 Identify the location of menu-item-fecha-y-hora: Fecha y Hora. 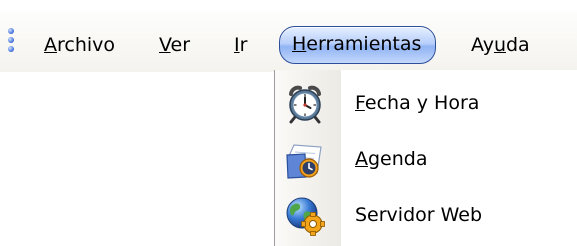
(426, 103).